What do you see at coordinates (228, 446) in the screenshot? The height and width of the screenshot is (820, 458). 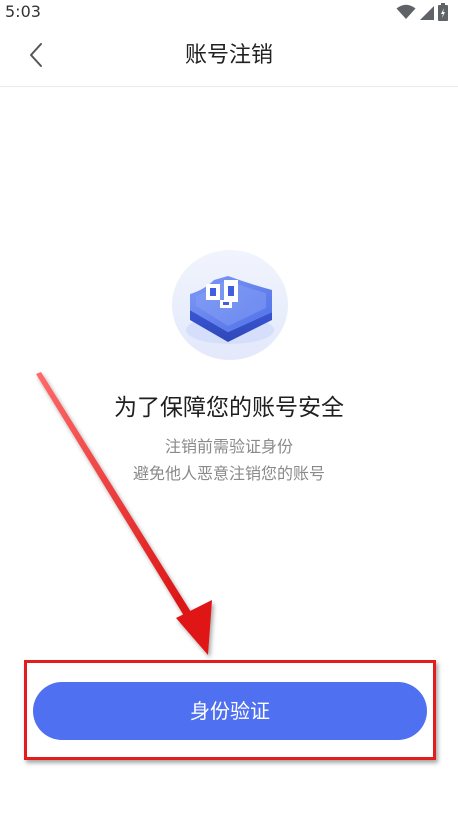 I see `description-line-1: 注销前需验证身份` at bounding box center [228, 446].